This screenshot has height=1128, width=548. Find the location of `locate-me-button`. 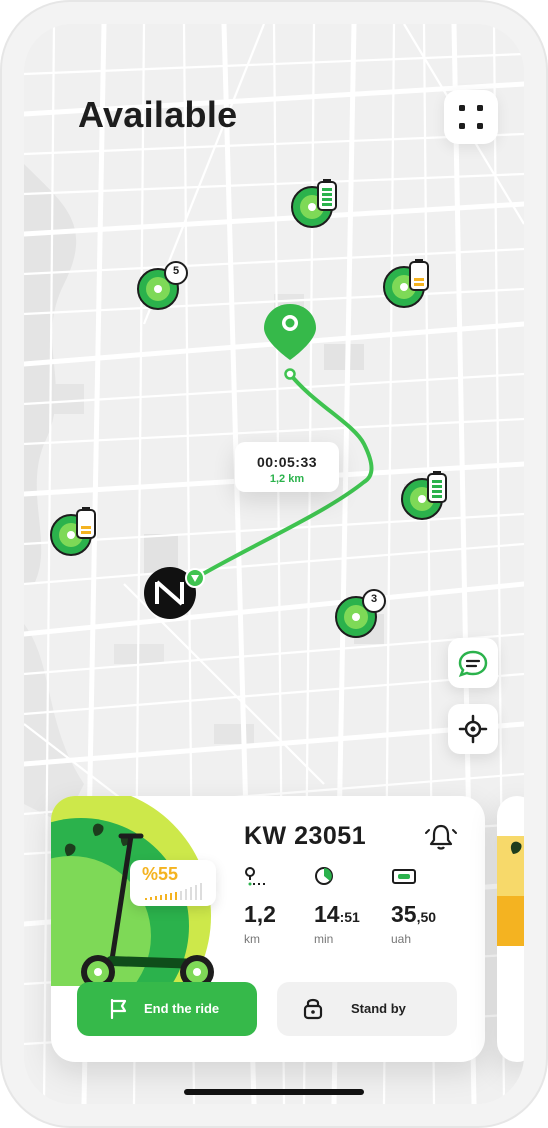

locate-me-button is located at coordinates (473, 729).